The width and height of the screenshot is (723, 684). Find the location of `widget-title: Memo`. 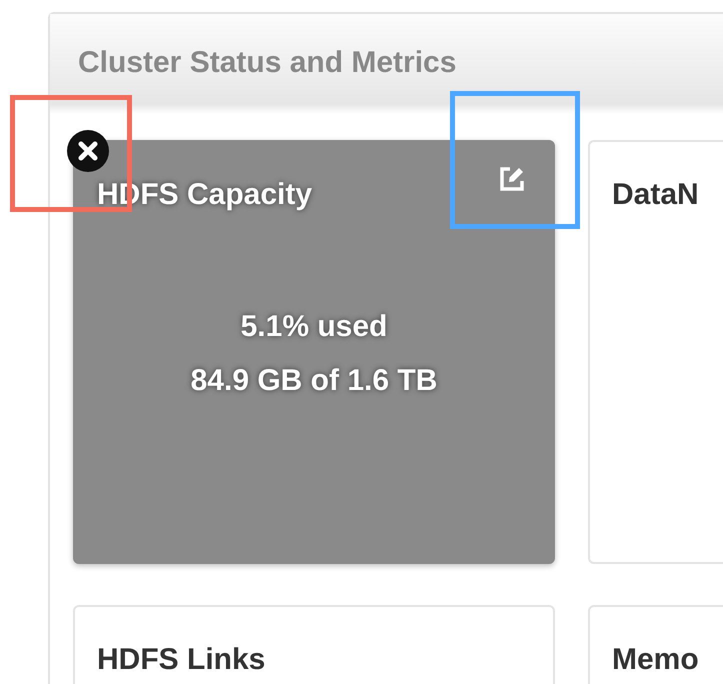

widget-title: Memo is located at coordinates (655, 660).